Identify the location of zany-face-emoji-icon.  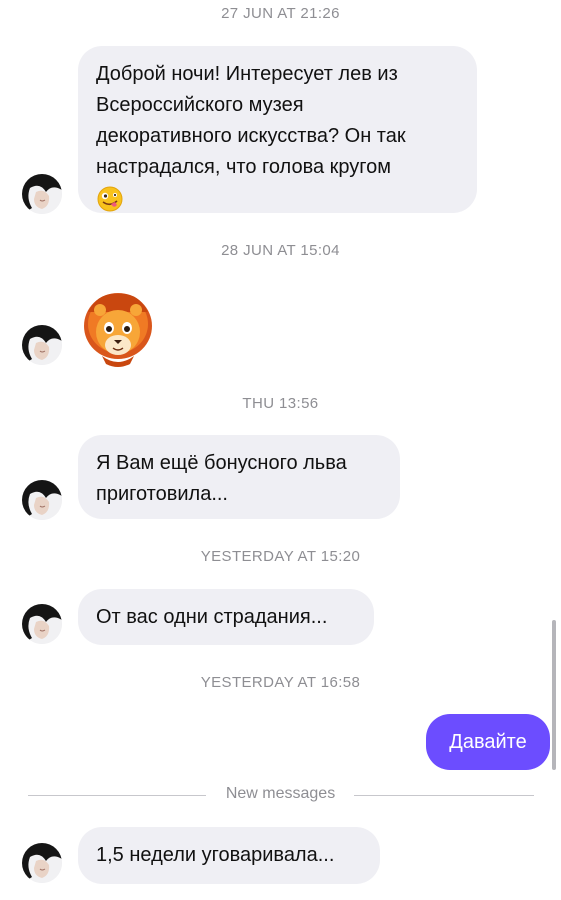
(110, 199).